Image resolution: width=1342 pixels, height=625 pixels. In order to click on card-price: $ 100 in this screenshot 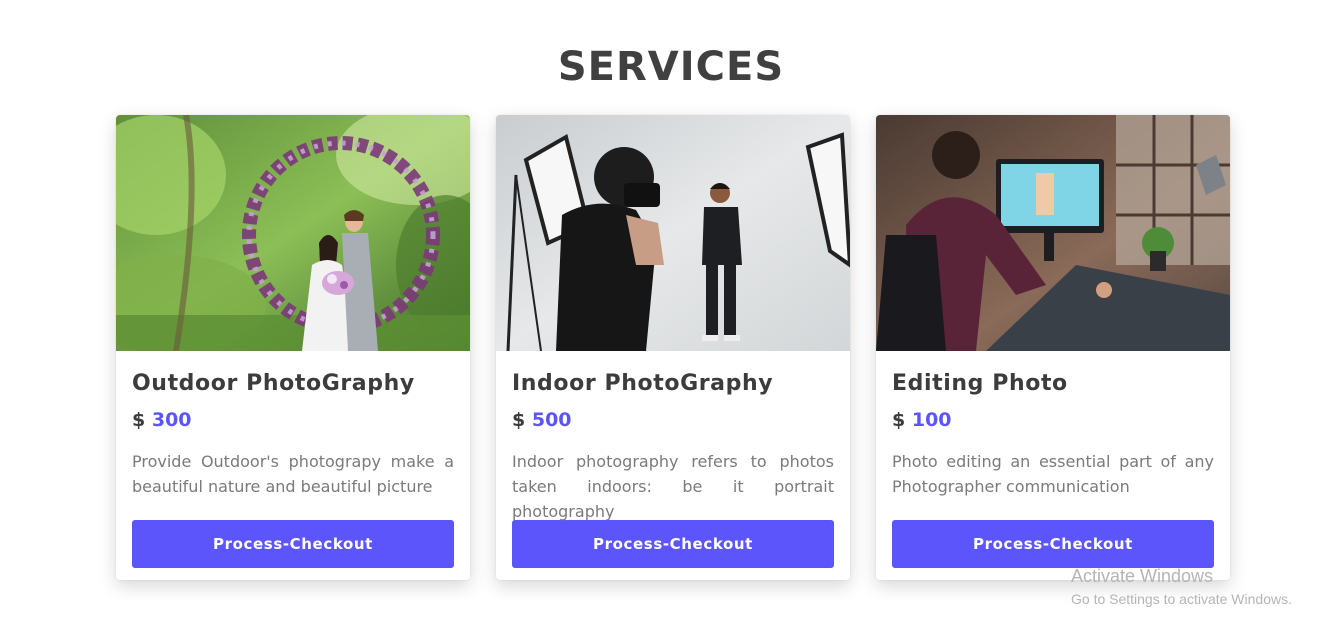, I will do `click(1053, 420)`.